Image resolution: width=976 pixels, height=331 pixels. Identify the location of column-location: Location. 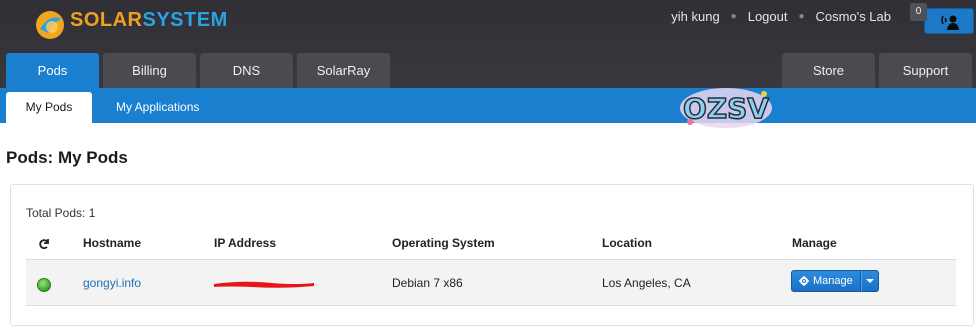
(627, 243).